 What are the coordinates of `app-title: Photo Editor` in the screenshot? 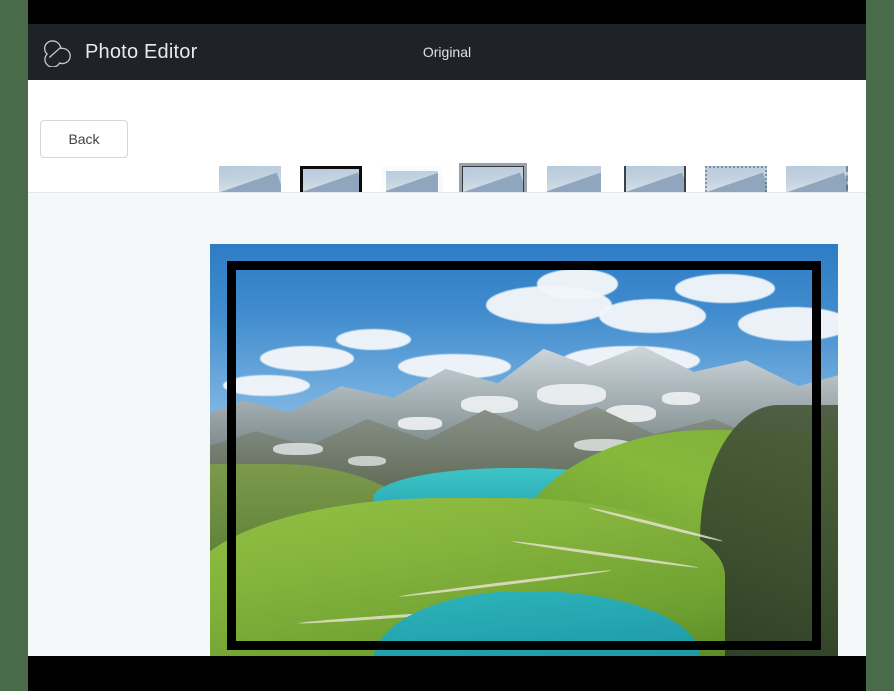 It's located at (141, 51).